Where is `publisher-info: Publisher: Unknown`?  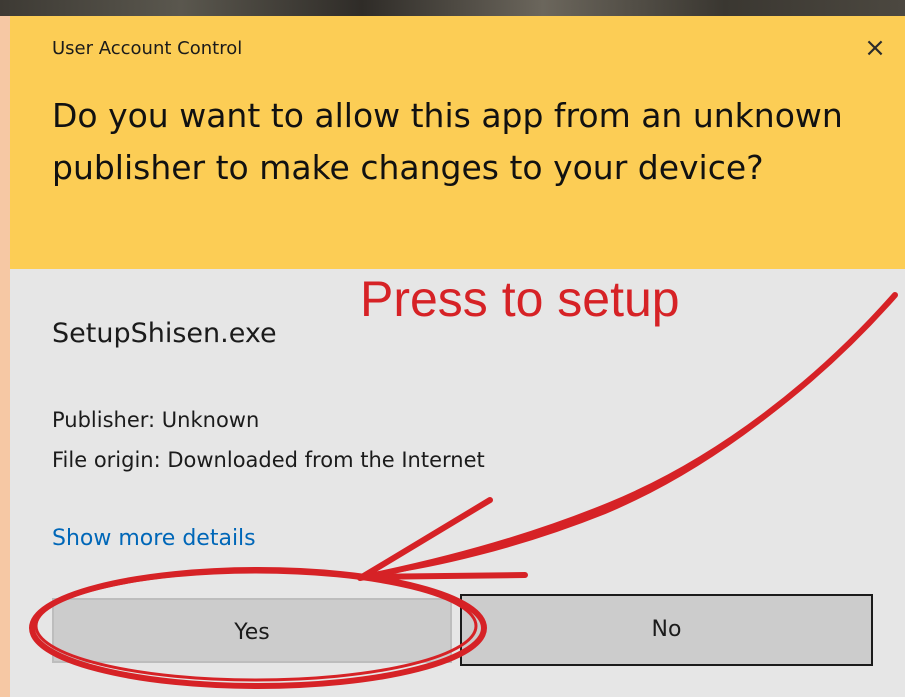
publisher-info: Publisher: Unknown is located at coordinates (156, 420).